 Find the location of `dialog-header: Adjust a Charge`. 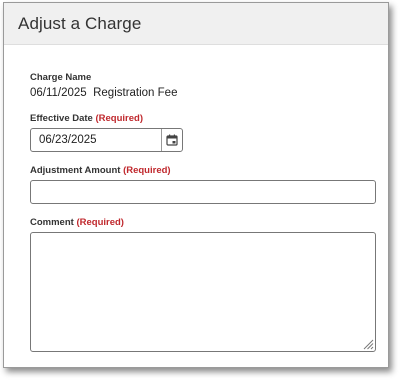

dialog-header: Adjust a Charge is located at coordinates (196, 24).